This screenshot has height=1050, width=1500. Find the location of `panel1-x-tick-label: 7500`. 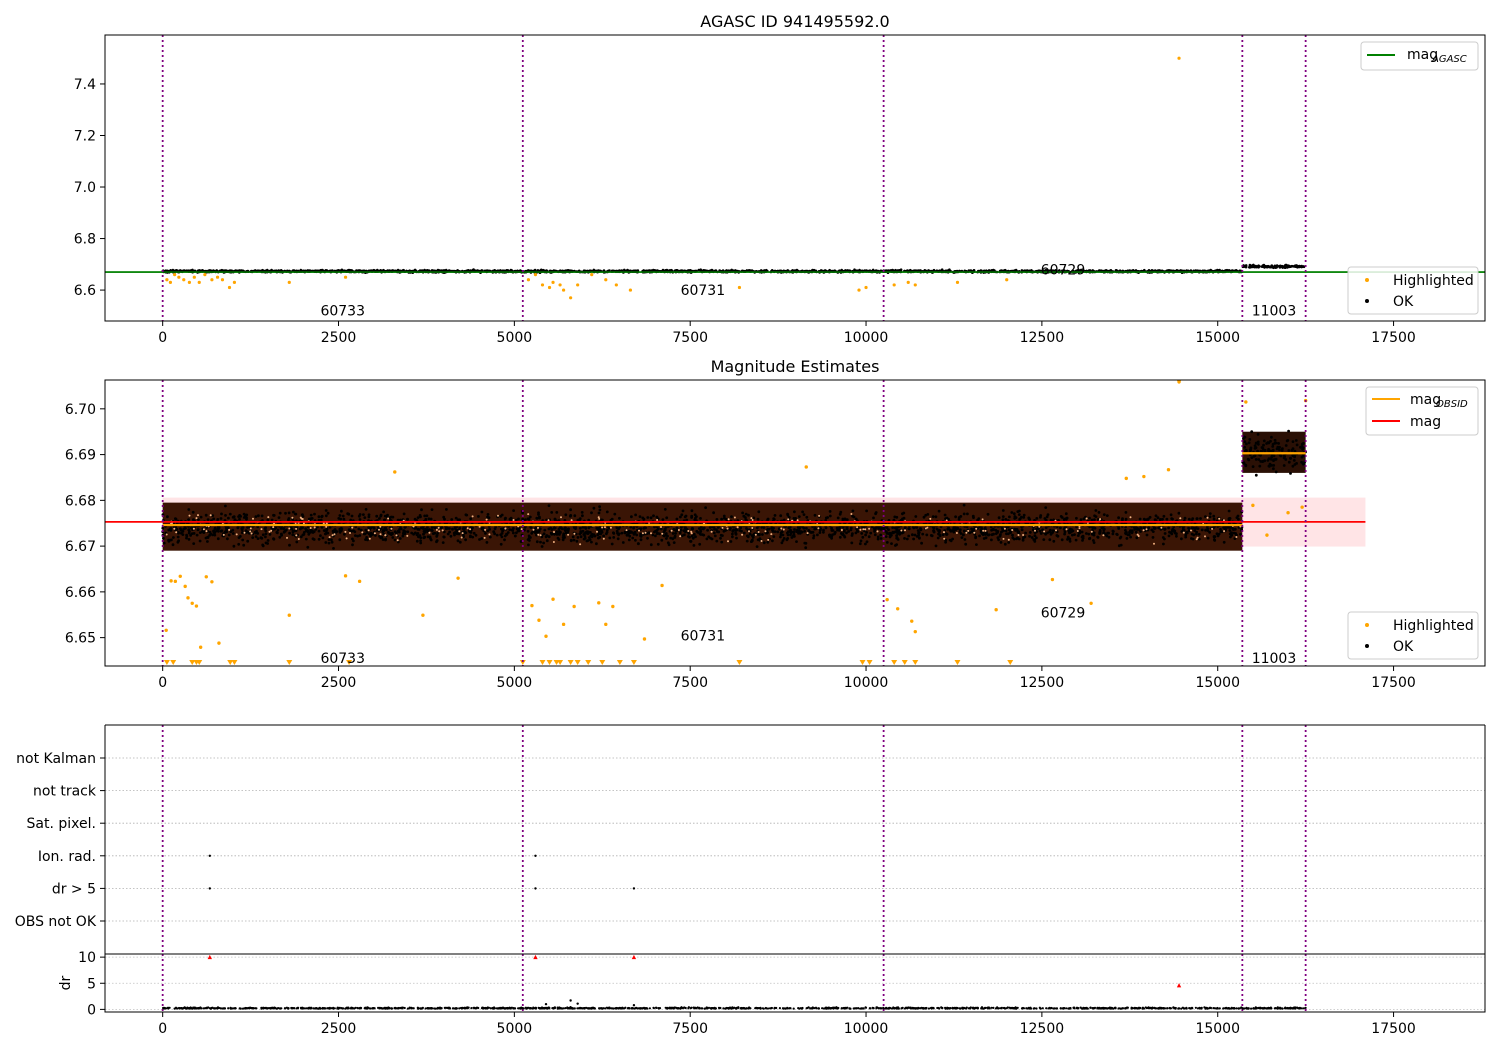

panel1-x-tick-label: 7500 is located at coordinates (690, 338).